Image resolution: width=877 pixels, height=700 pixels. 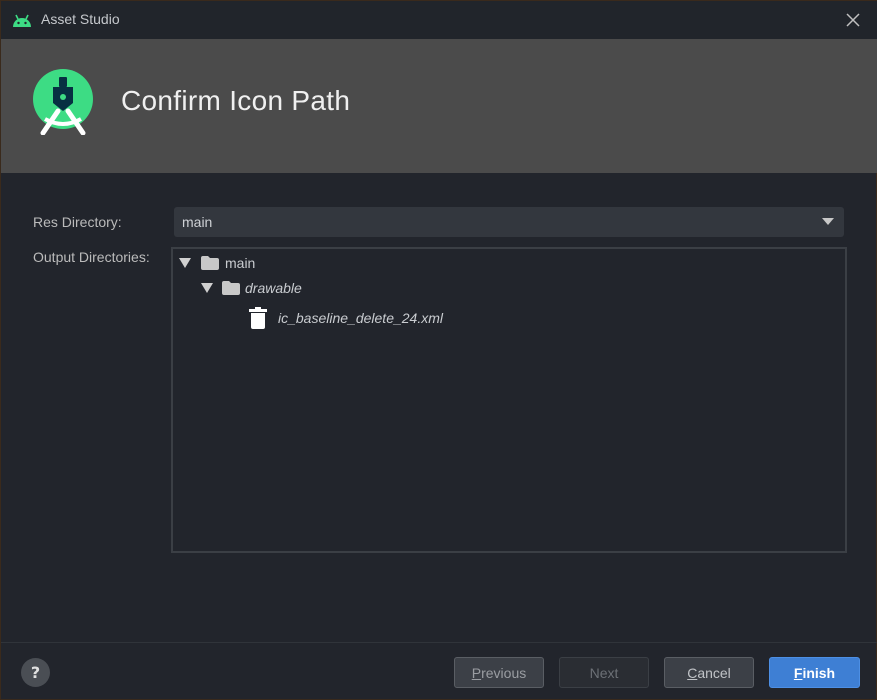 What do you see at coordinates (509, 222) in the screenshot?
I see `res-directory-dropdown: main` at bounding box center [509, 222].